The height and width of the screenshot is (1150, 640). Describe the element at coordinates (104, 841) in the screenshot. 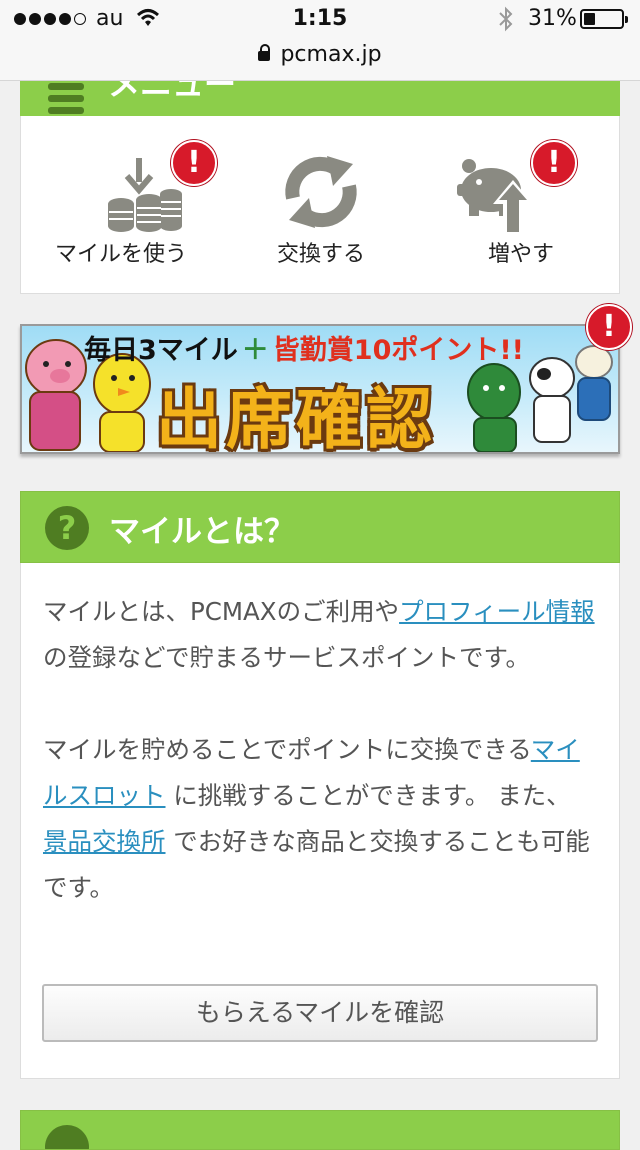

I see `prize-exchange-link: 景品交換所` at that location.